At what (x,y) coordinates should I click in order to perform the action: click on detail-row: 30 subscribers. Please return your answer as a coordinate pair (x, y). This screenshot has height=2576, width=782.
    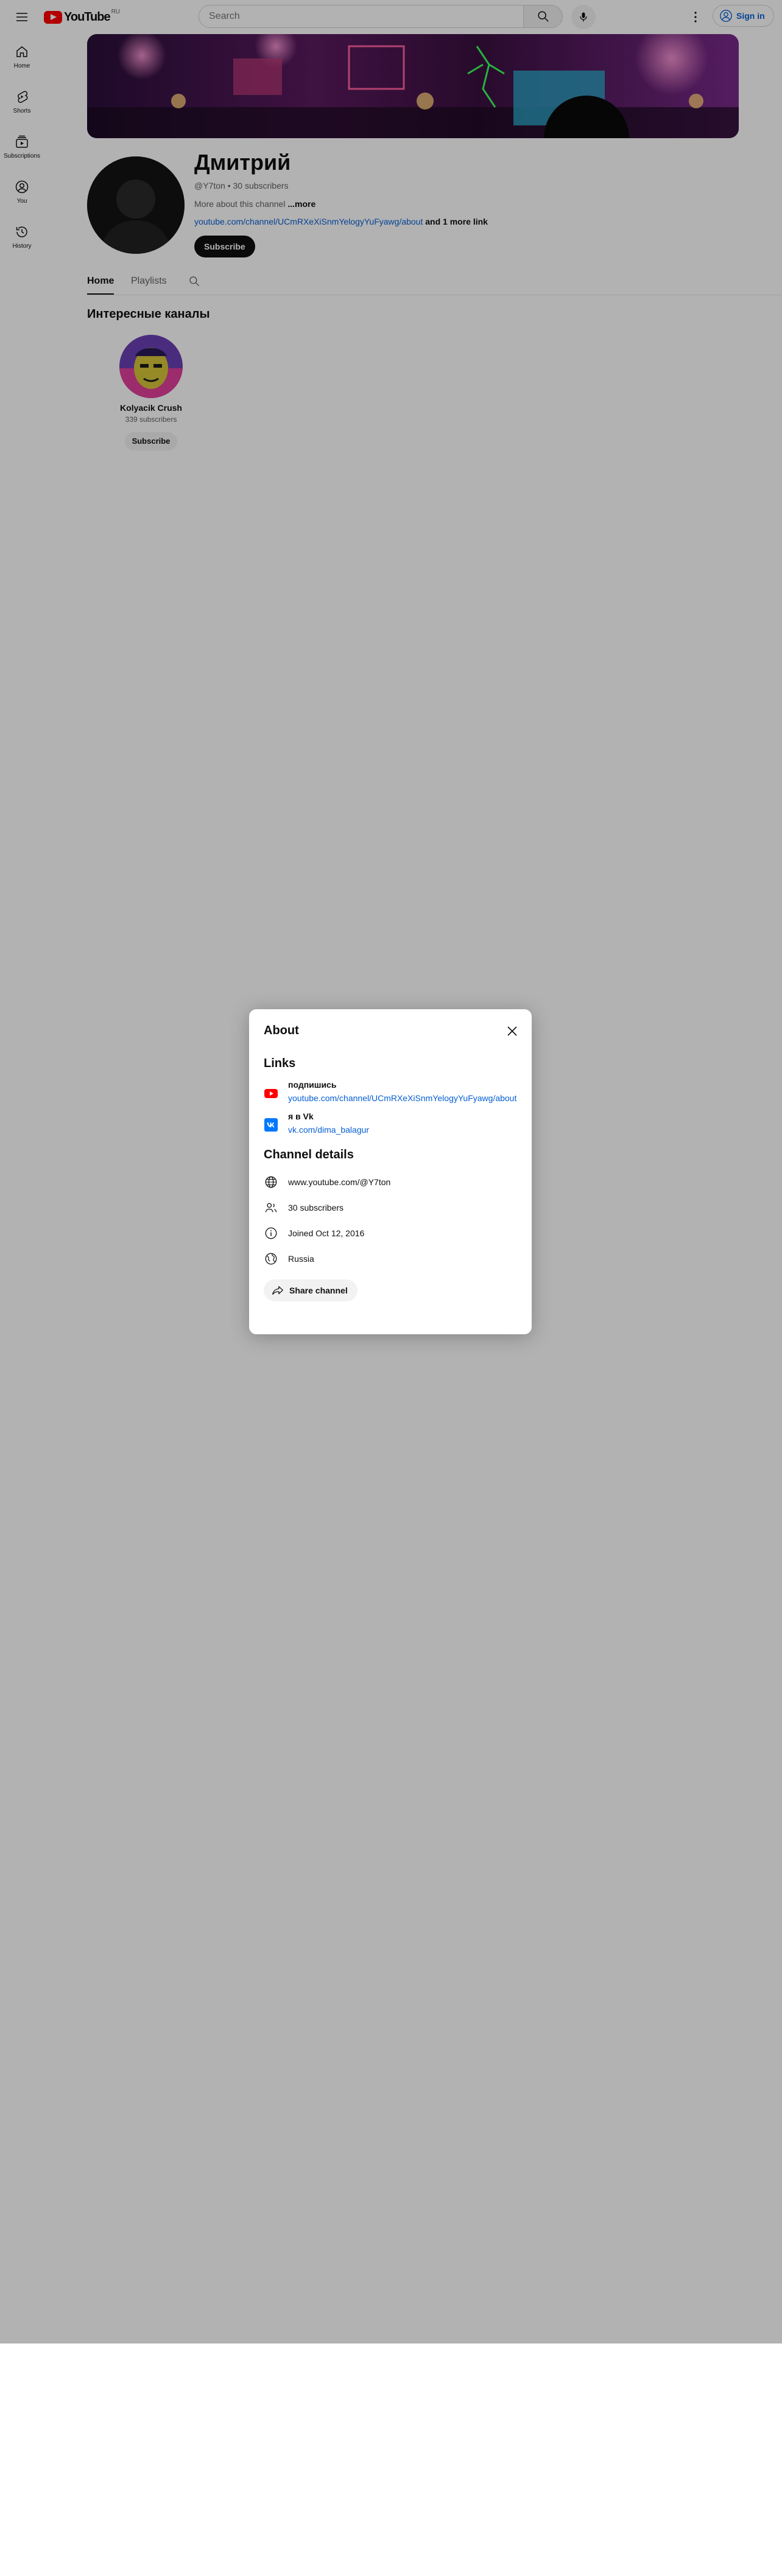
    Looking at the image, I should click on (303, 1207).